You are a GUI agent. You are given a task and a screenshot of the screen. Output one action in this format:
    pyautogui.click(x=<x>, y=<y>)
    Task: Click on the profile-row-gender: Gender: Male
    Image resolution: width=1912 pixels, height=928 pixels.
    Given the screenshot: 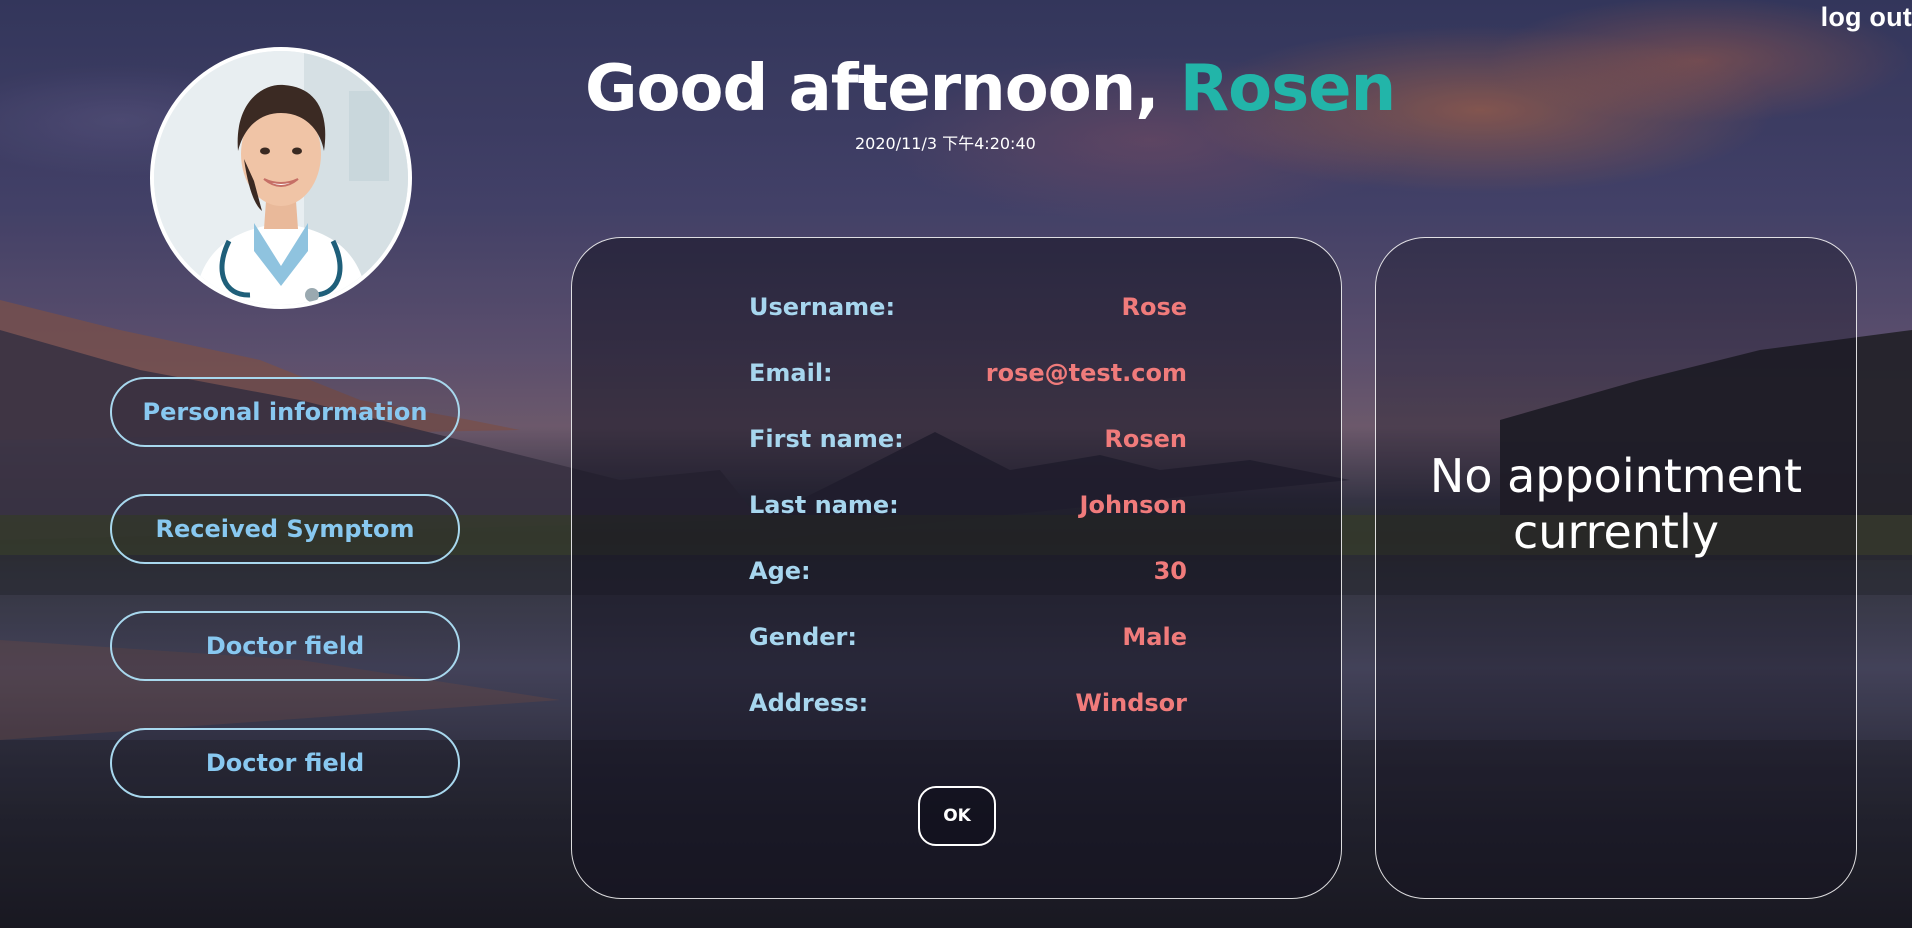 What is the action you would take?
    pyautogui.click(x=968, y=637)
    